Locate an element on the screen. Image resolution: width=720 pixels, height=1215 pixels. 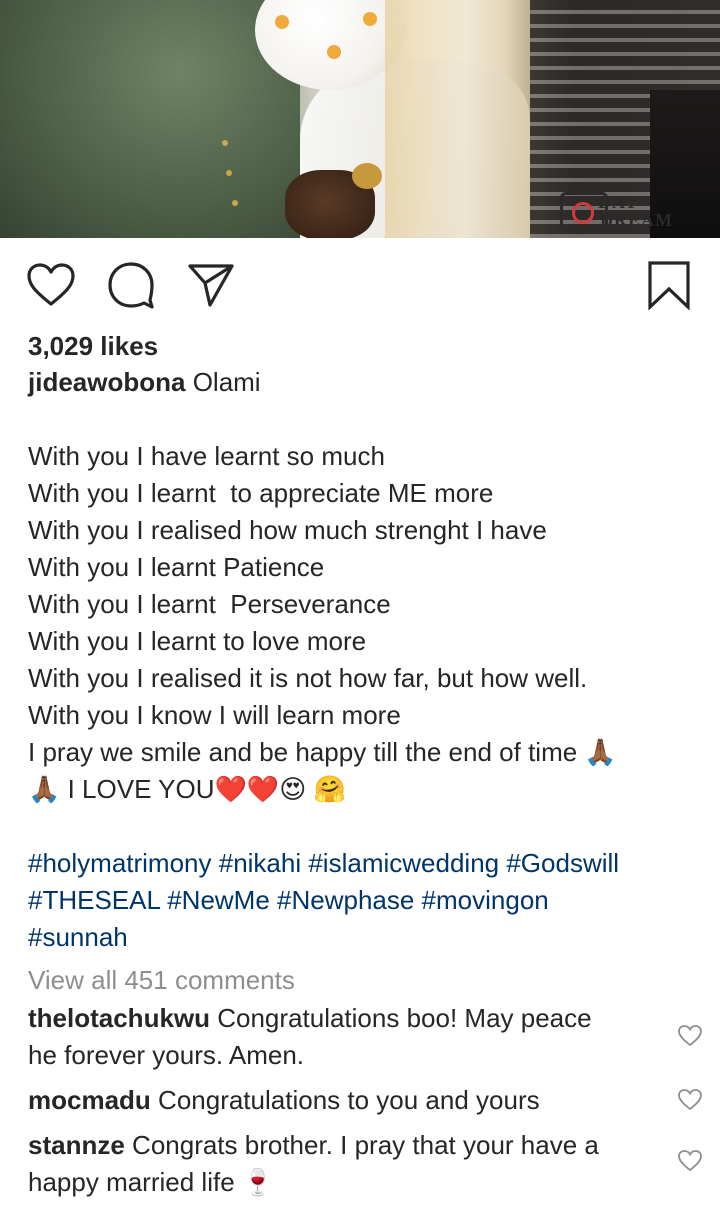
caption-line: With you I know I will learn more is located at coordinates (214, 715).